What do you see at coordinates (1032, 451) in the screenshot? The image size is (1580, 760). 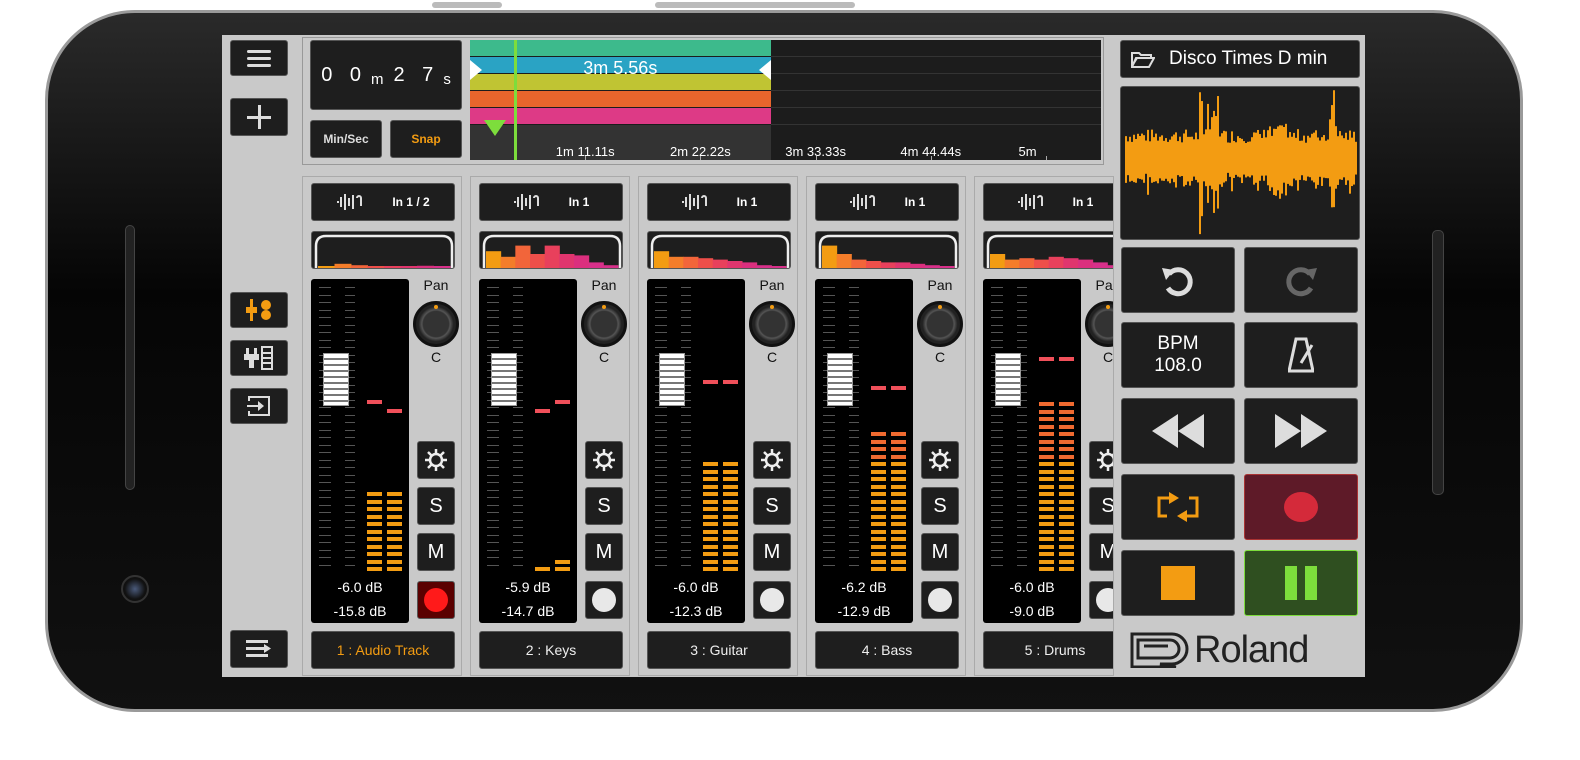 I see `fader-meter: -6.0 dB -9.0 dB` at bounding box center [1032, 451].